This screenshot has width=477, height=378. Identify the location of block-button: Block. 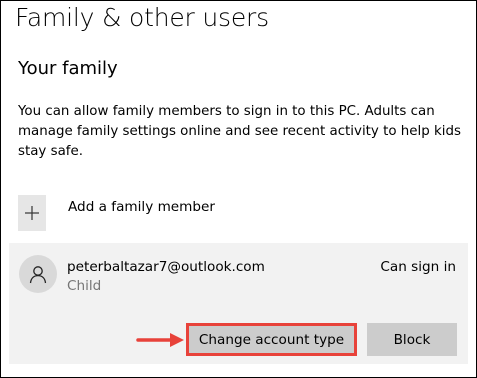
(412, 339).